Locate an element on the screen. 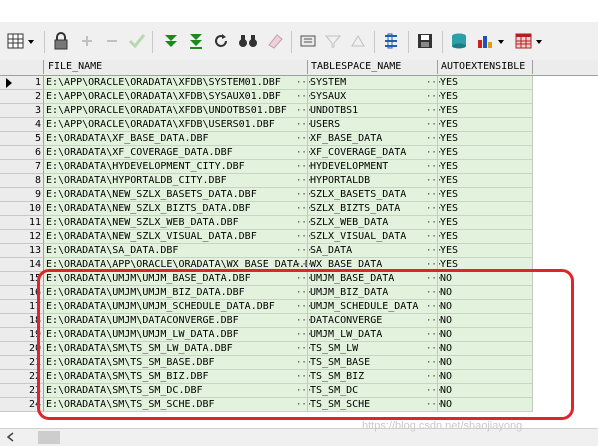 The image size is (598, 446). cell-tablespace-name: TS_SM_DC is located at coordinates (373, 391).